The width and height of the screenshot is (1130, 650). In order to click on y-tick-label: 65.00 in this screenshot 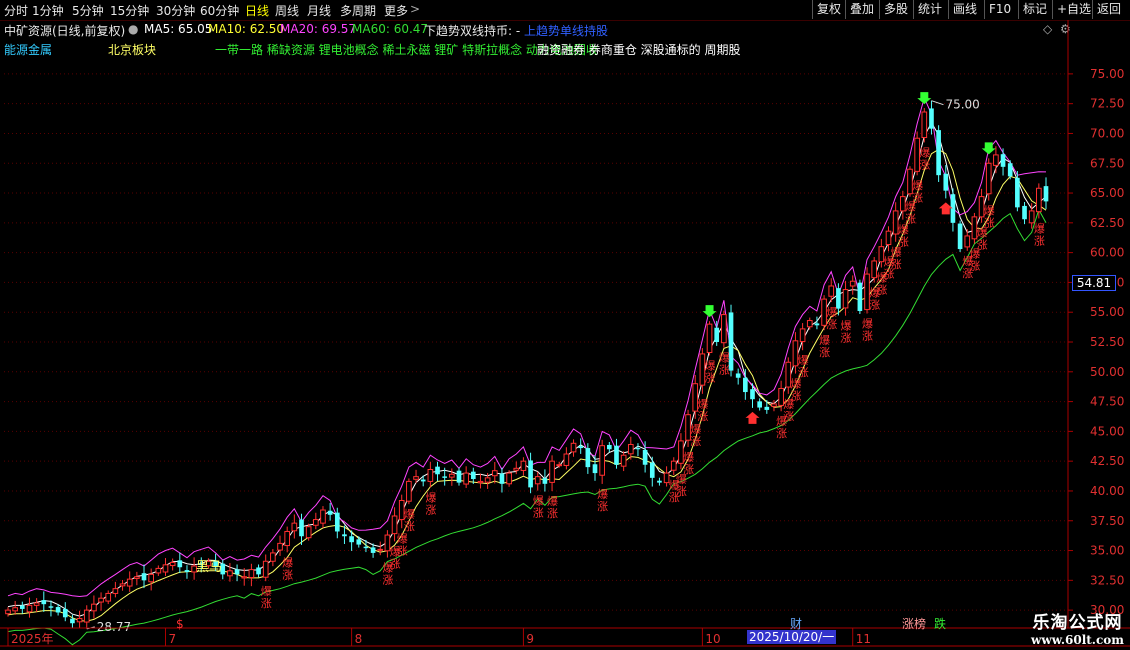, I will do `click(1107, 193)`.